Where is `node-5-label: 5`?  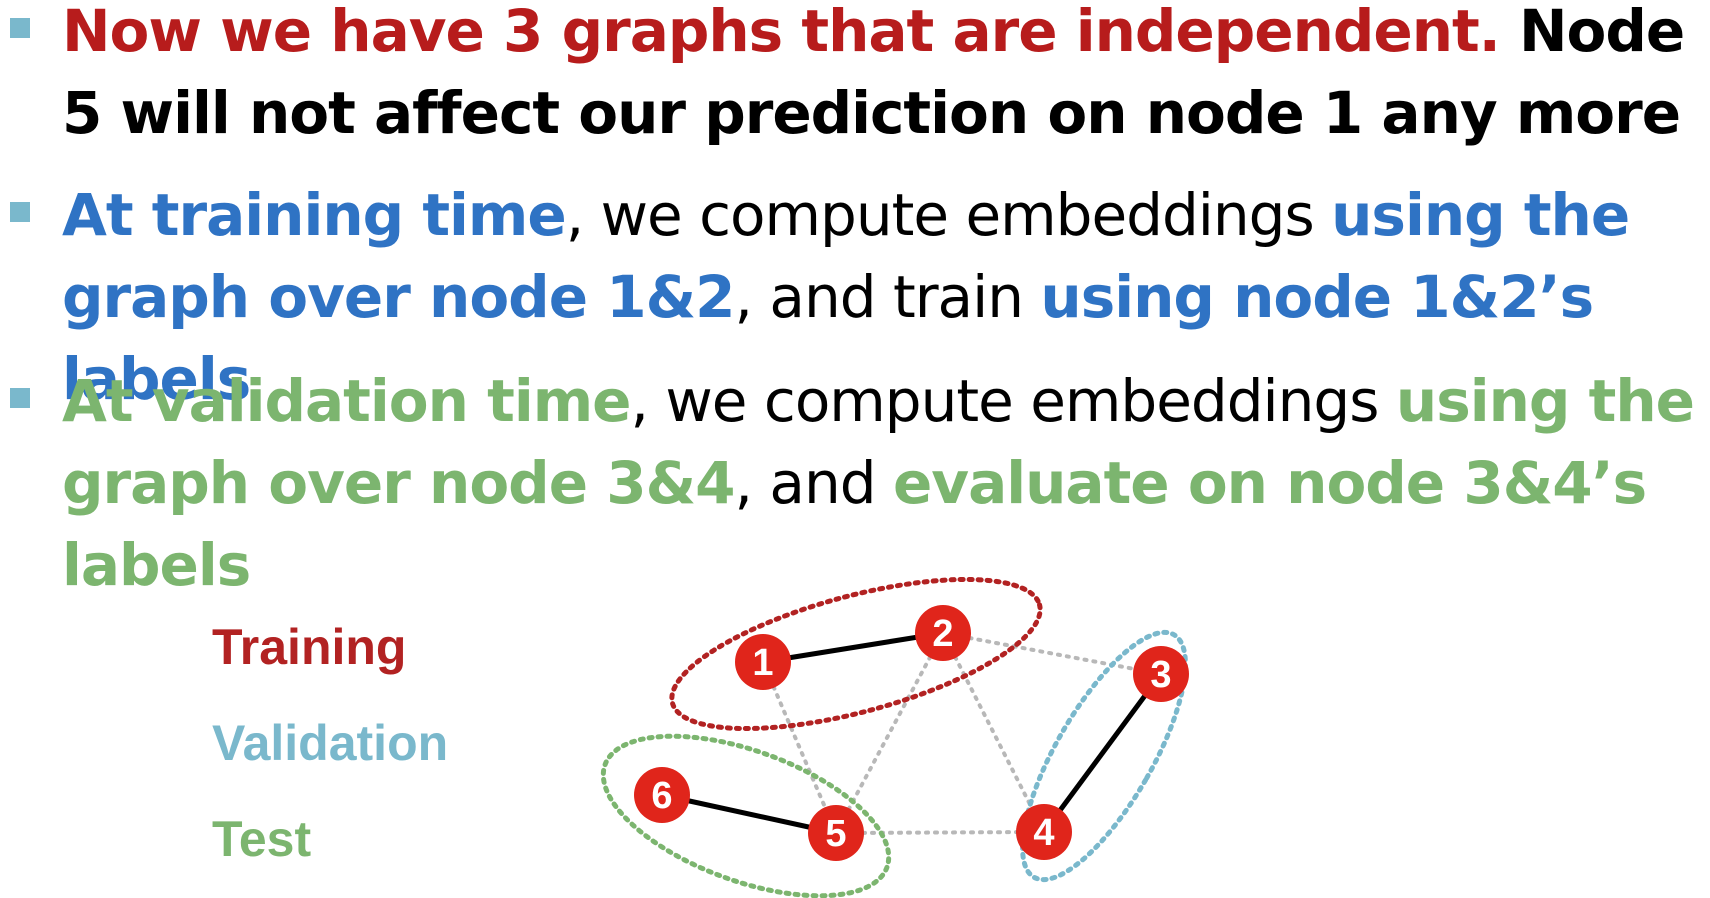 node-5-label: 5 is located at coordinates (835, 834).